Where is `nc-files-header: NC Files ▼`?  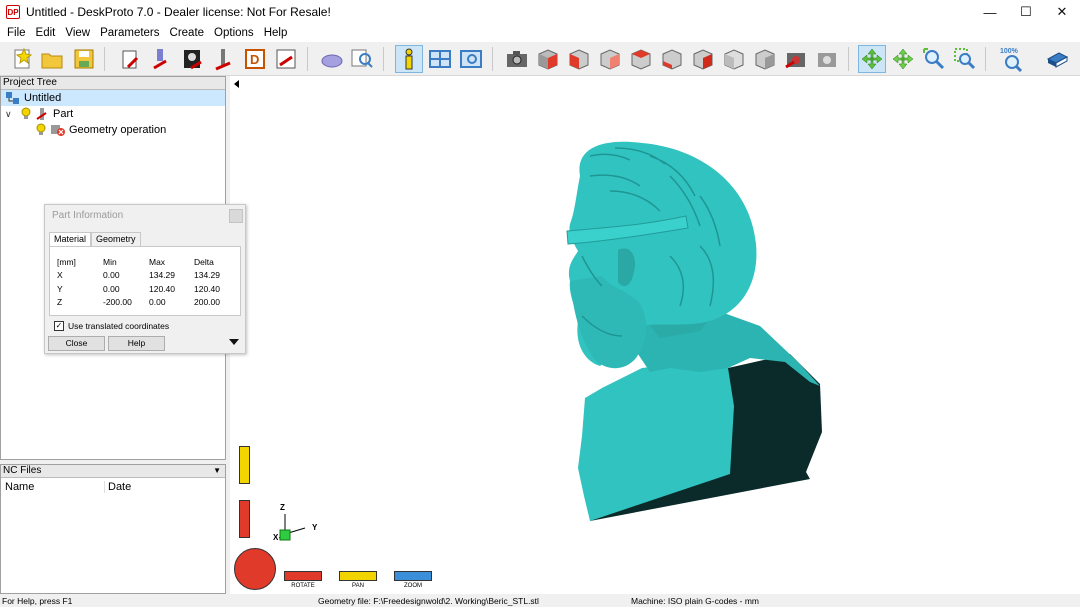
nc-files-header: NC Files ▼ is located at coordinates (113, 471).